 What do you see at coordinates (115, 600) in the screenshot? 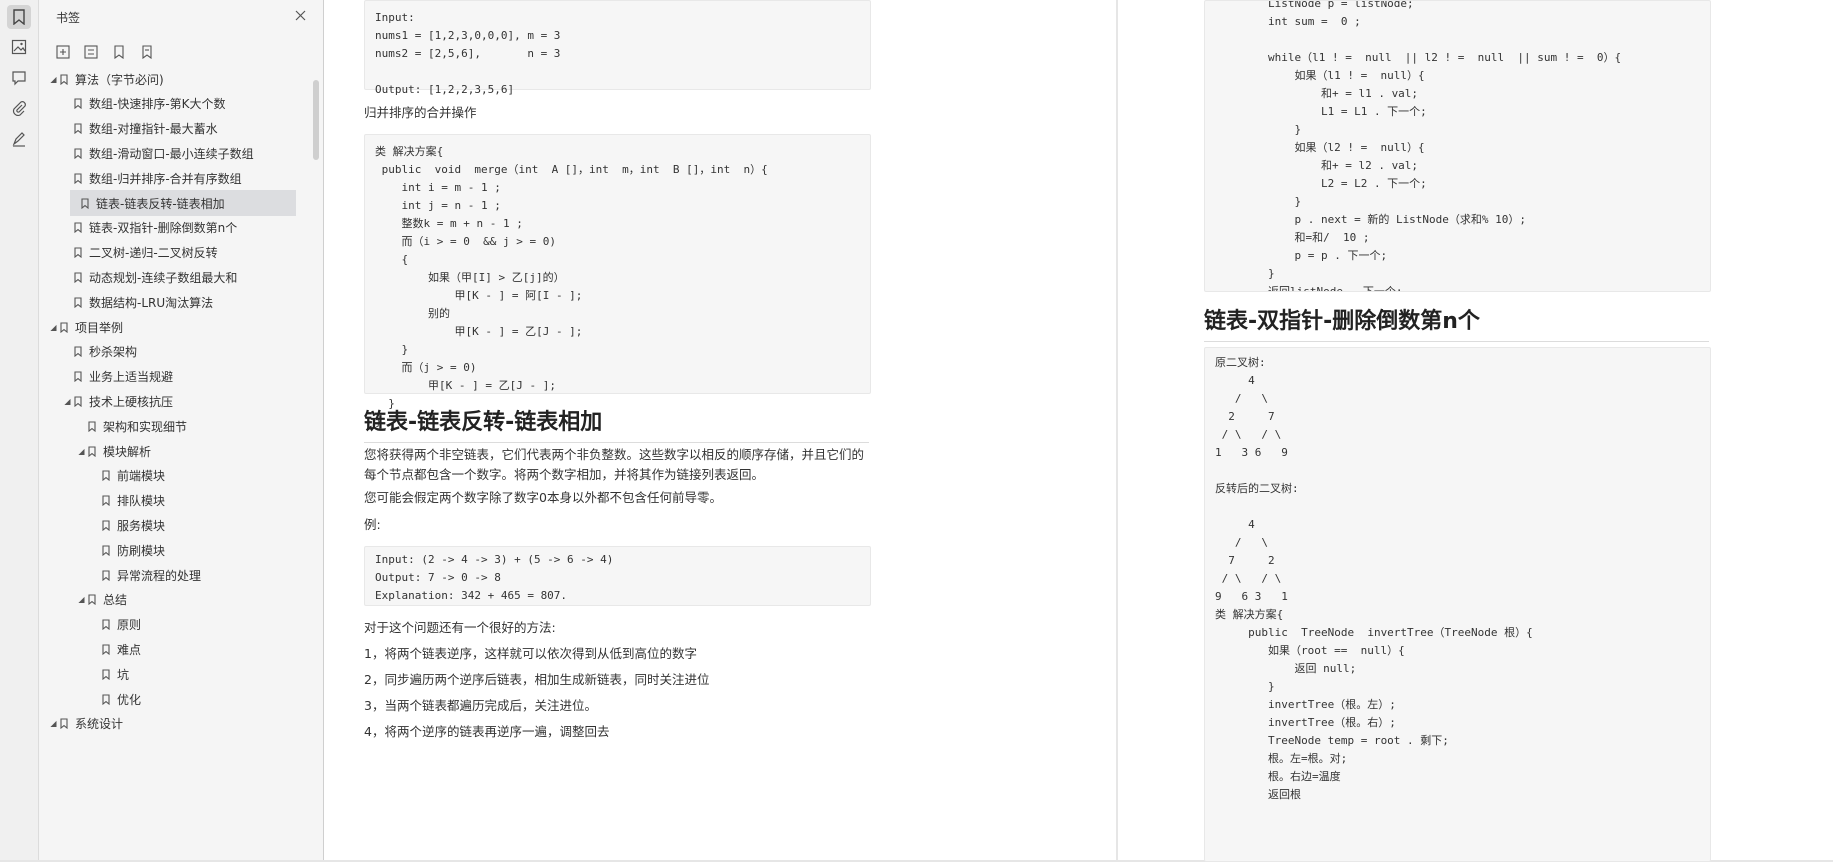
I see `bookmark-label: 总结` at bounding box center [115, 600].